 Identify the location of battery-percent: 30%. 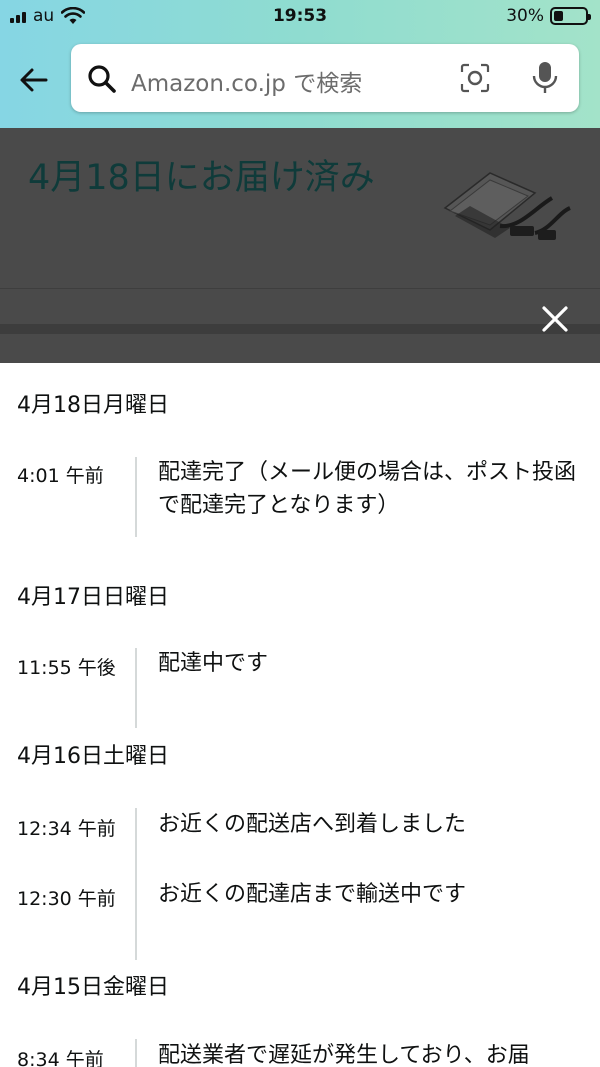
(525, 16).